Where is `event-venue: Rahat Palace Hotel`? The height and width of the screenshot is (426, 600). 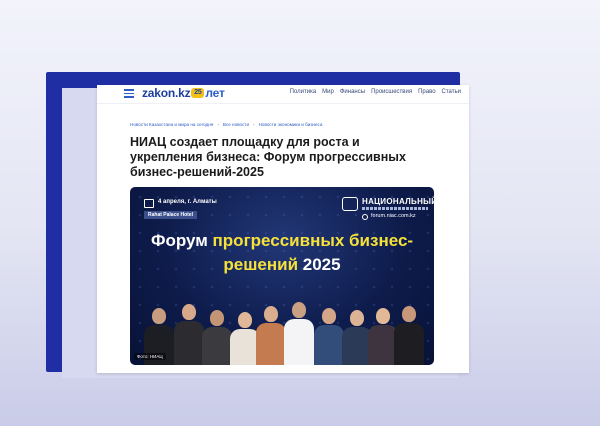
event-venue: Rahat Palace Hotel is located at coordinates (171, 215).